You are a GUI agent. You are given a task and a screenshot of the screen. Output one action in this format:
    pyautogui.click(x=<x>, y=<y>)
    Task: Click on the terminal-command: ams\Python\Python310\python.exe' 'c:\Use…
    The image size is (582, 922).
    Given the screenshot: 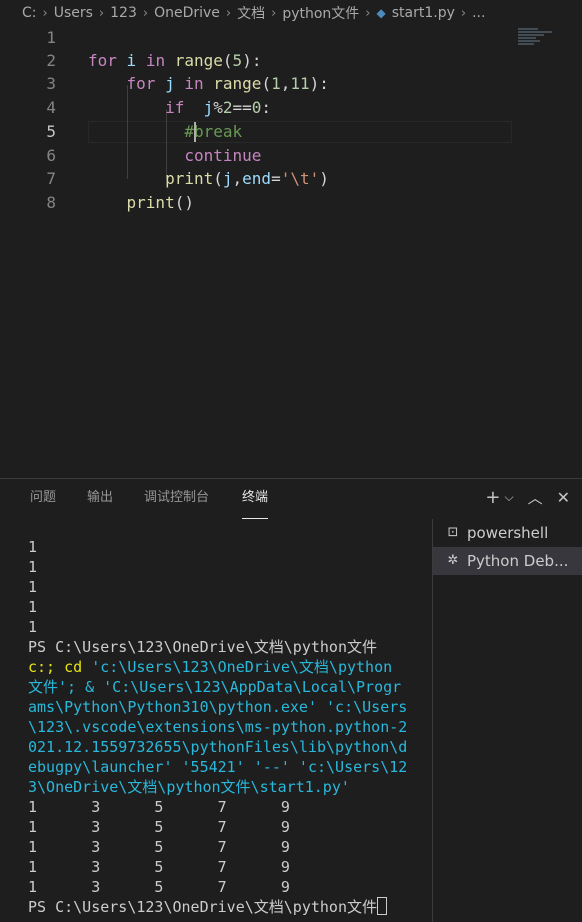 What is the action you would take?
    pyautogui.click(x=218, y=707)
    